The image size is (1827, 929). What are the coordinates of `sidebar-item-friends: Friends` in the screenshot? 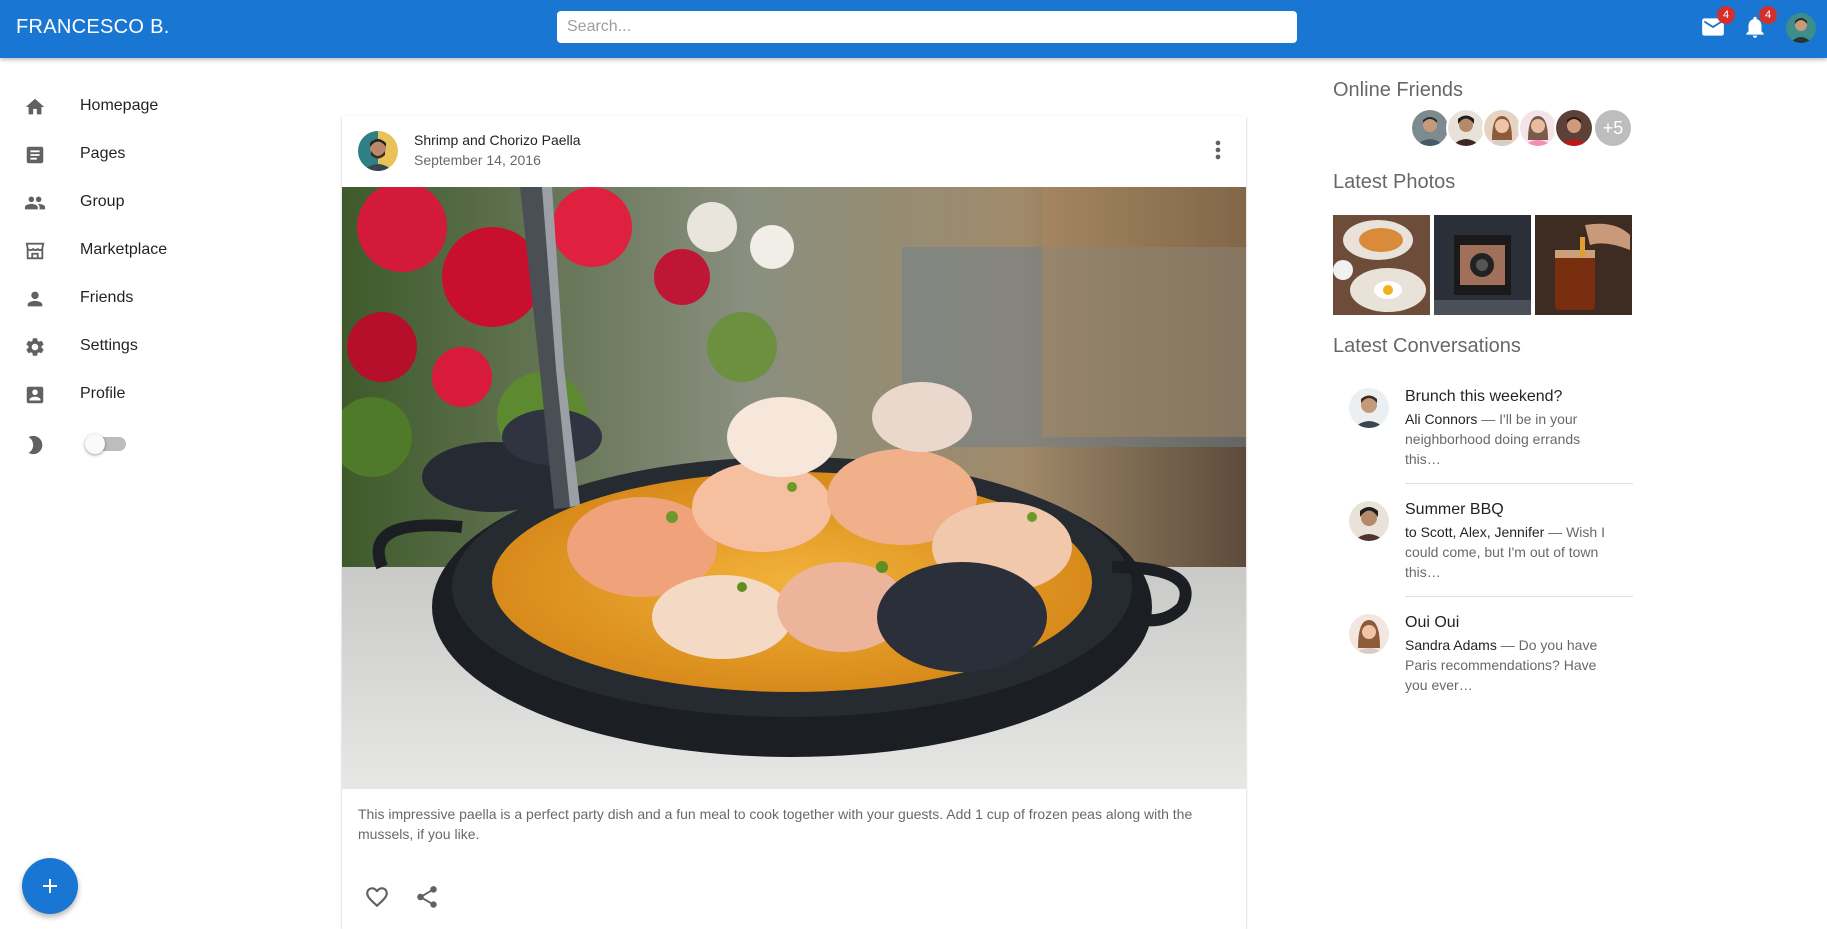 It's located at (130, 299).